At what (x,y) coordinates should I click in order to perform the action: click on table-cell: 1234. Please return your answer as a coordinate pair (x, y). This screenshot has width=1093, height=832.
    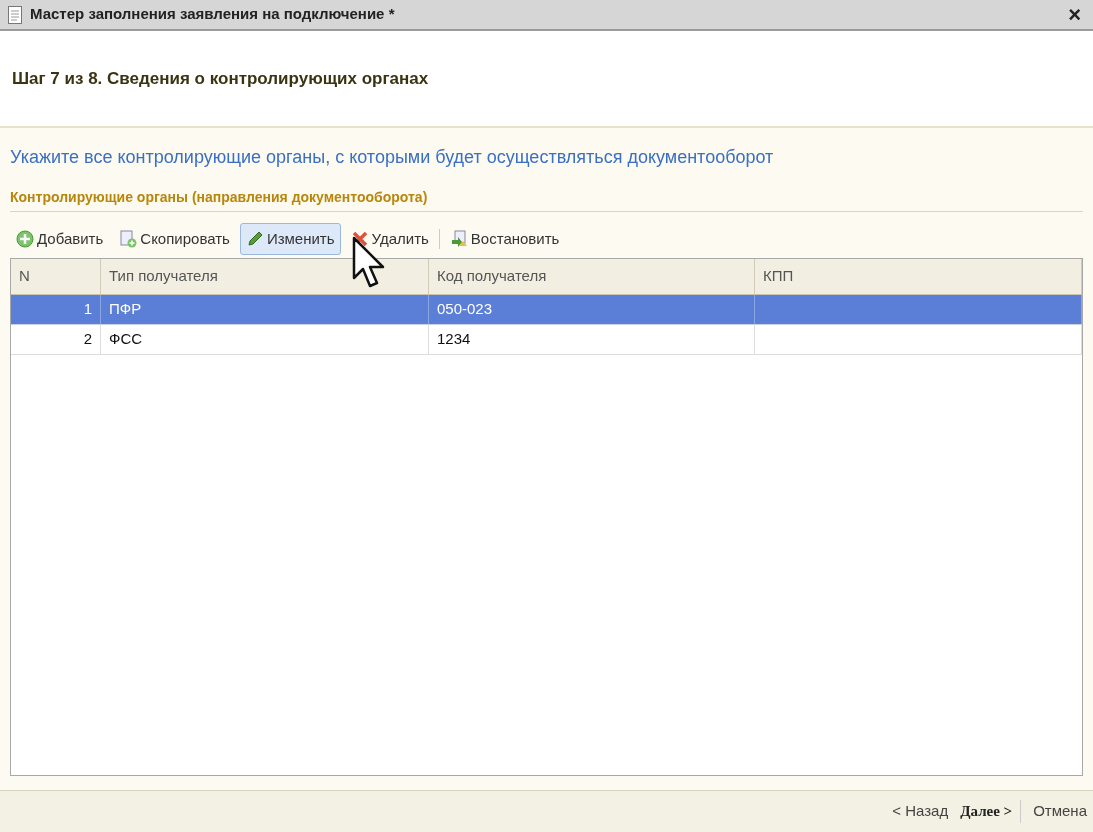
    Looking at the image, I should click on (592, 339).